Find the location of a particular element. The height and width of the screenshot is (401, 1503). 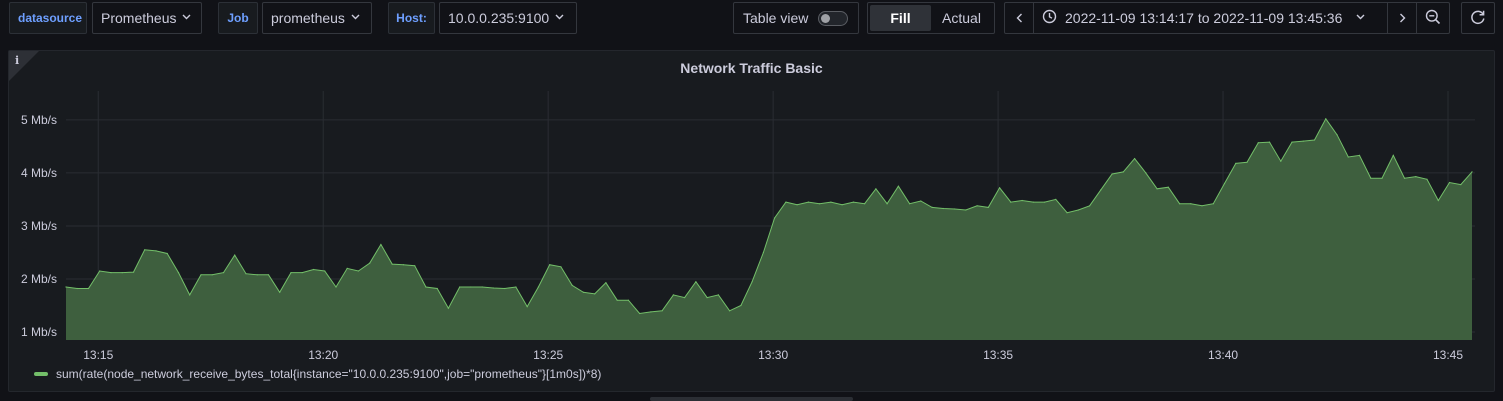

refresh-button is located at coordinates (1478, 18).